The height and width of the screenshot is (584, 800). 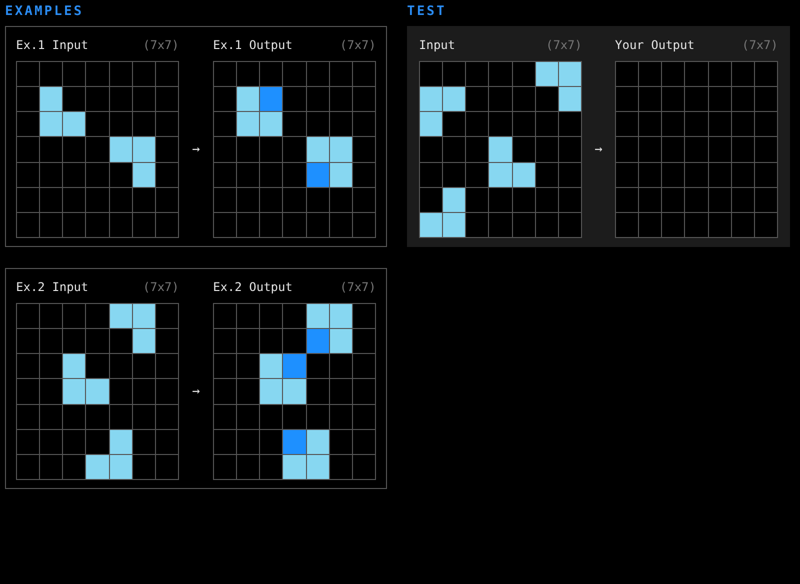 I want to click on grid-label: Ex.2 Output, so click(x=252, y=287).